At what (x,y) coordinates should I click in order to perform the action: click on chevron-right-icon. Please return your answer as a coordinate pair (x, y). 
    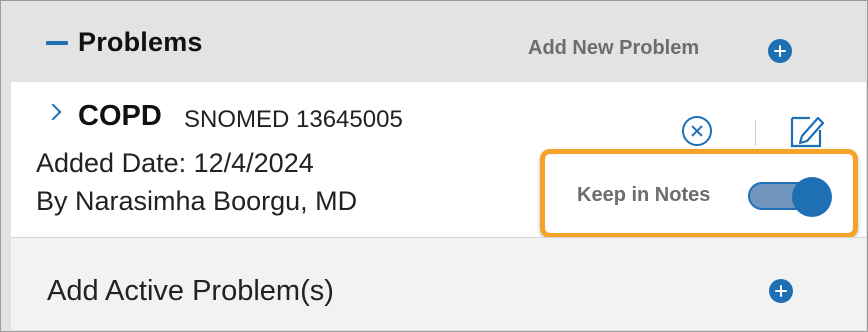
    Looking at the image, I should click on (53, 112).